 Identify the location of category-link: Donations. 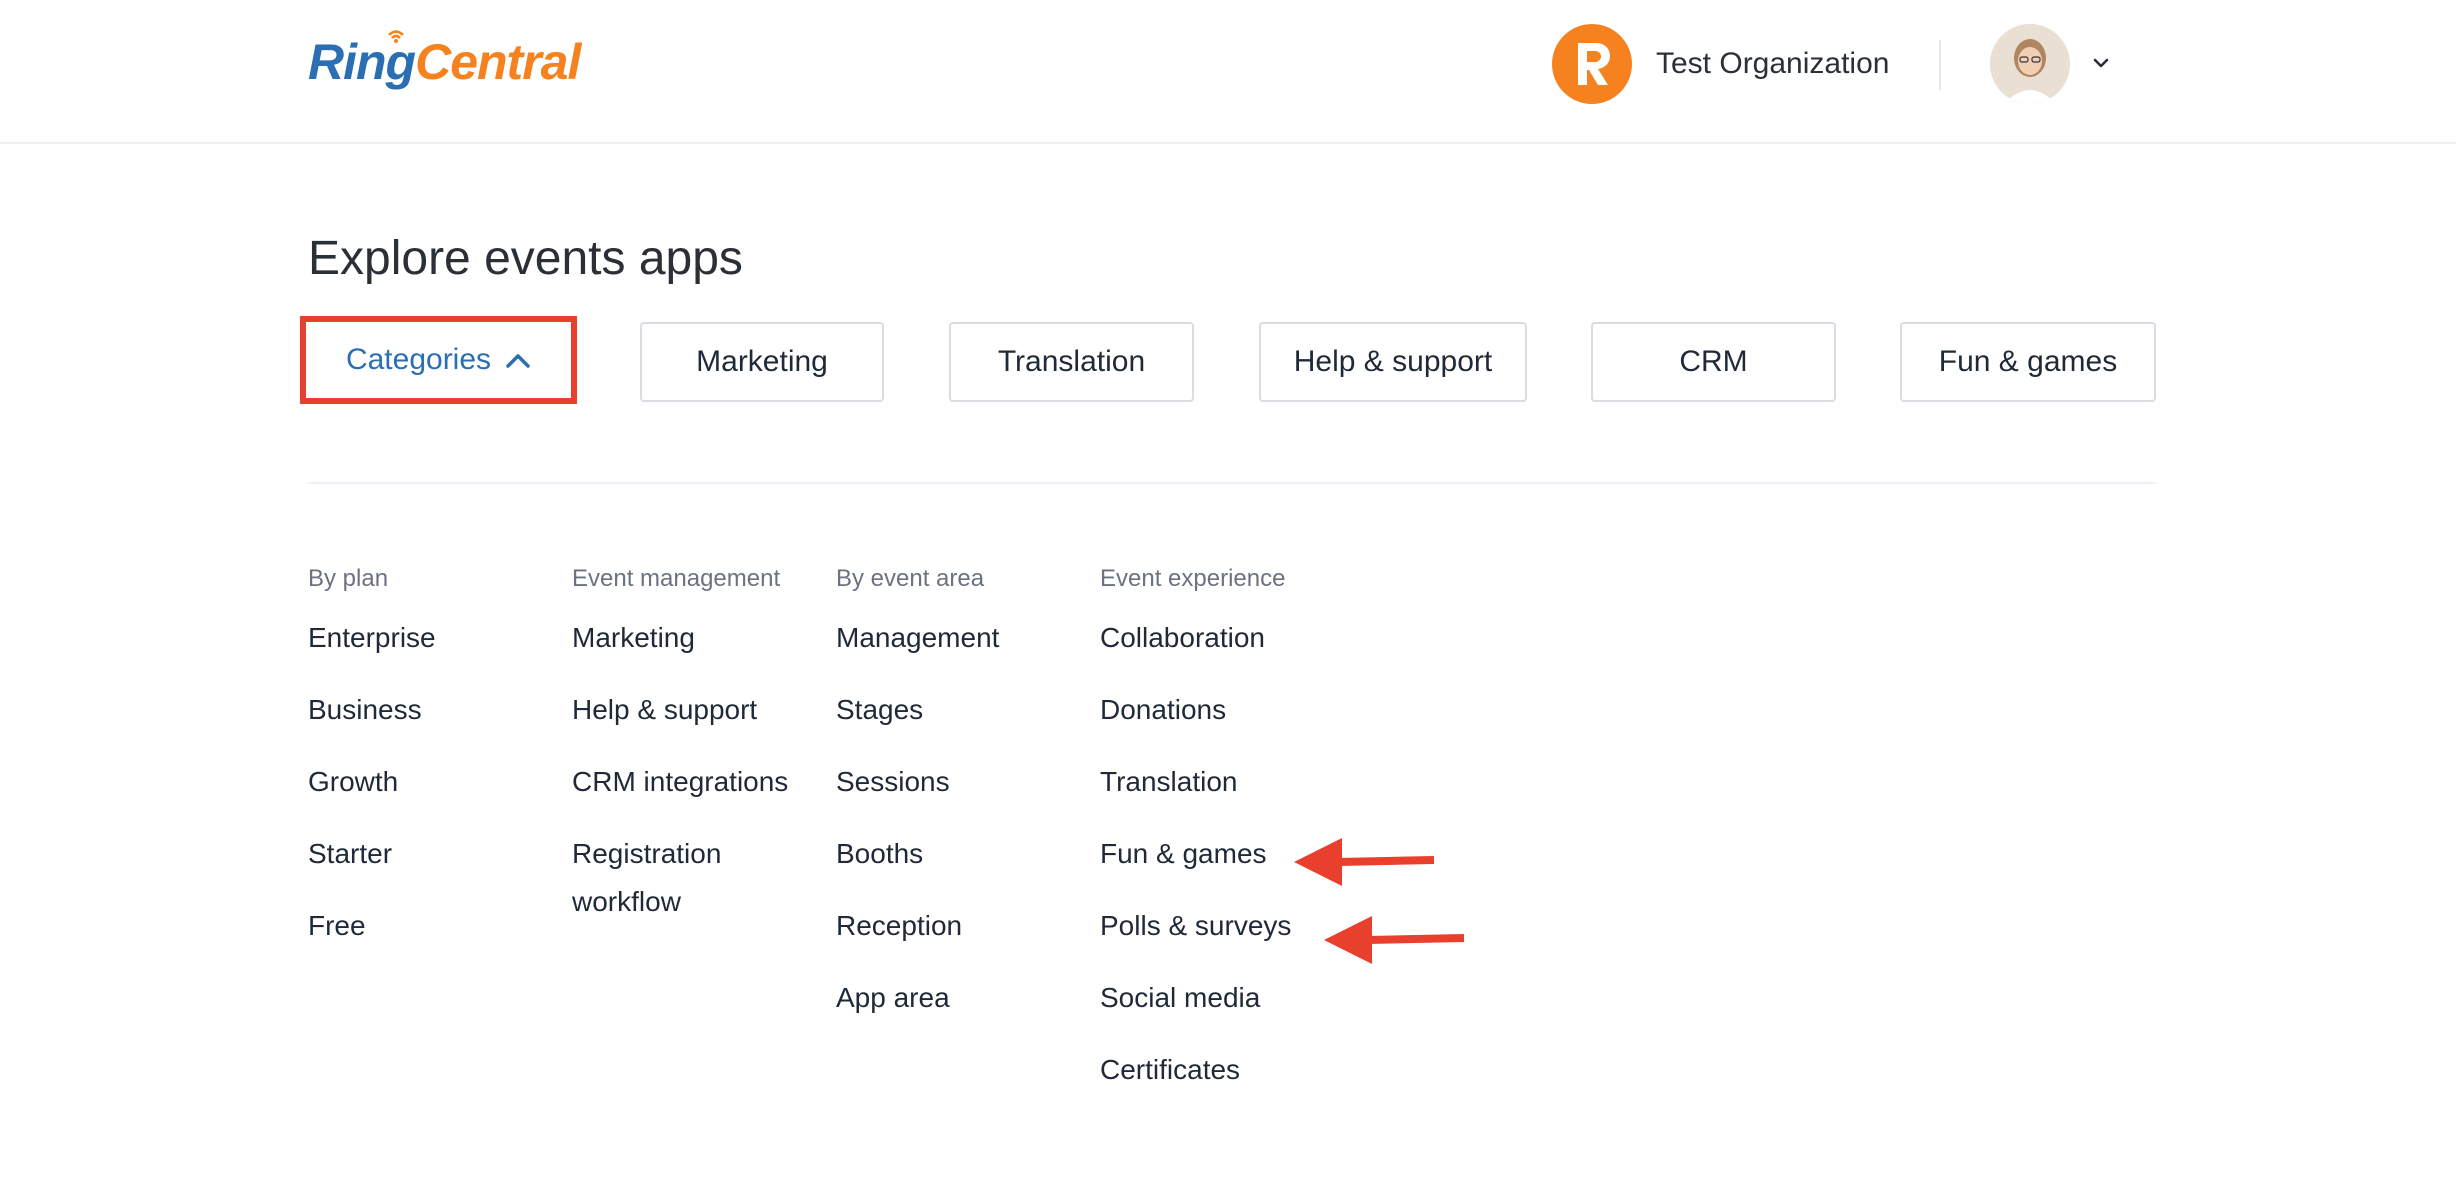
(1195, 710).